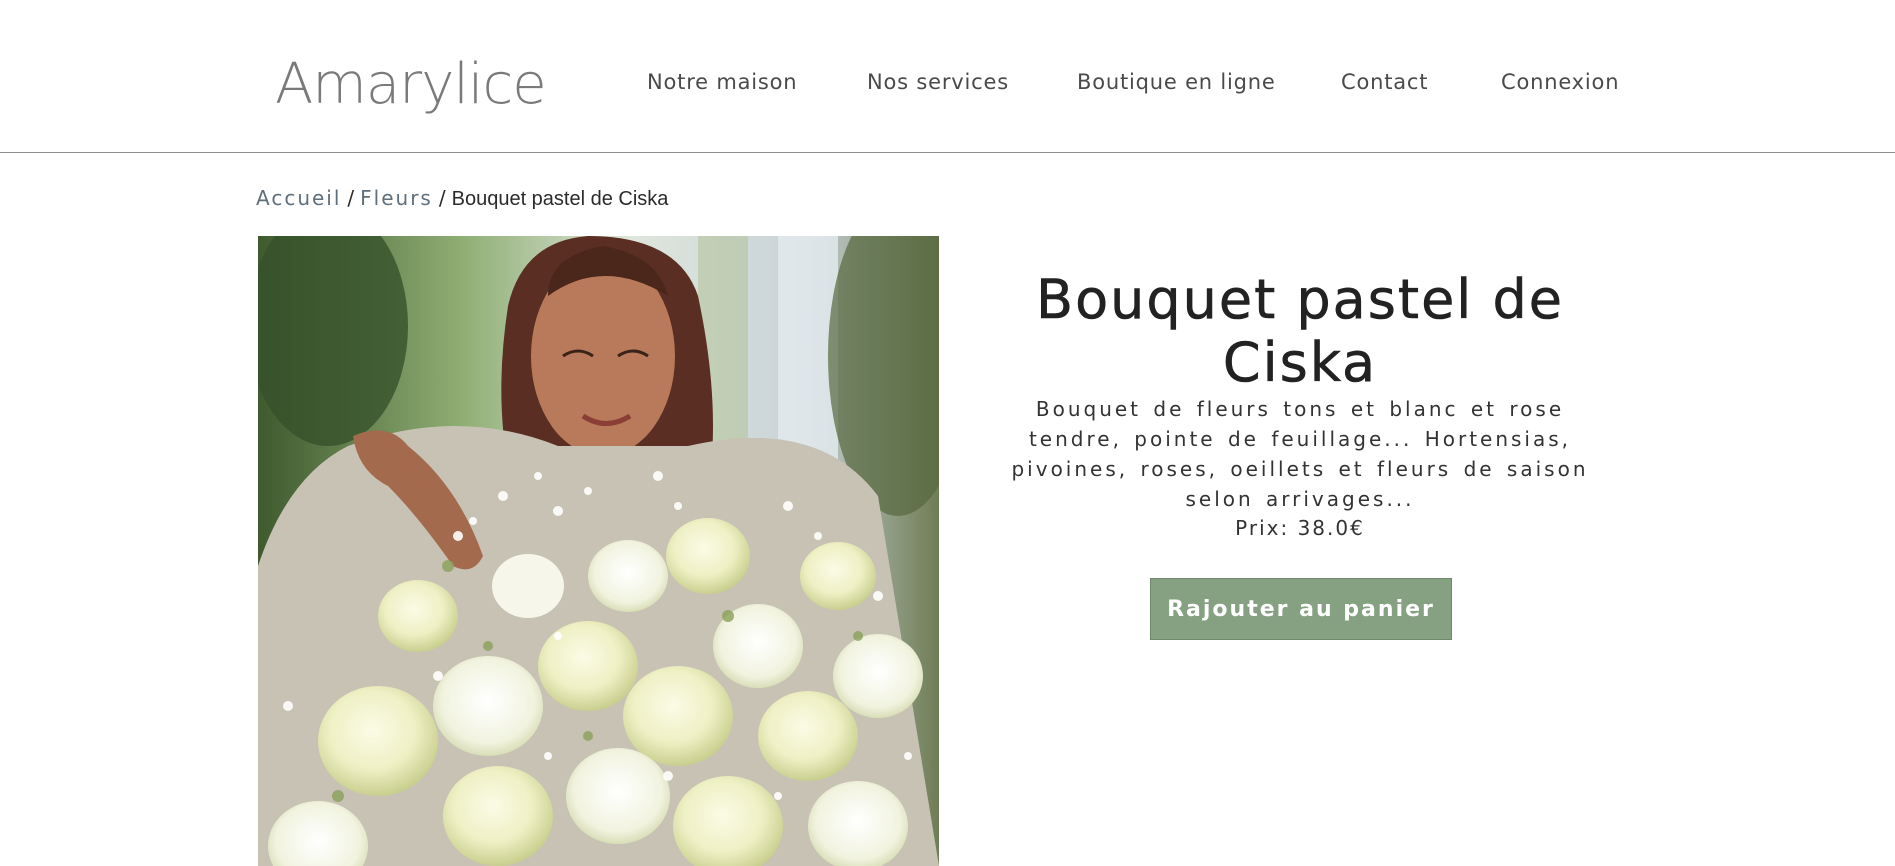 This screenshot has width=1895, height=866. I want to click on product-price: Prix: 38.0€, so click(1300, 528).